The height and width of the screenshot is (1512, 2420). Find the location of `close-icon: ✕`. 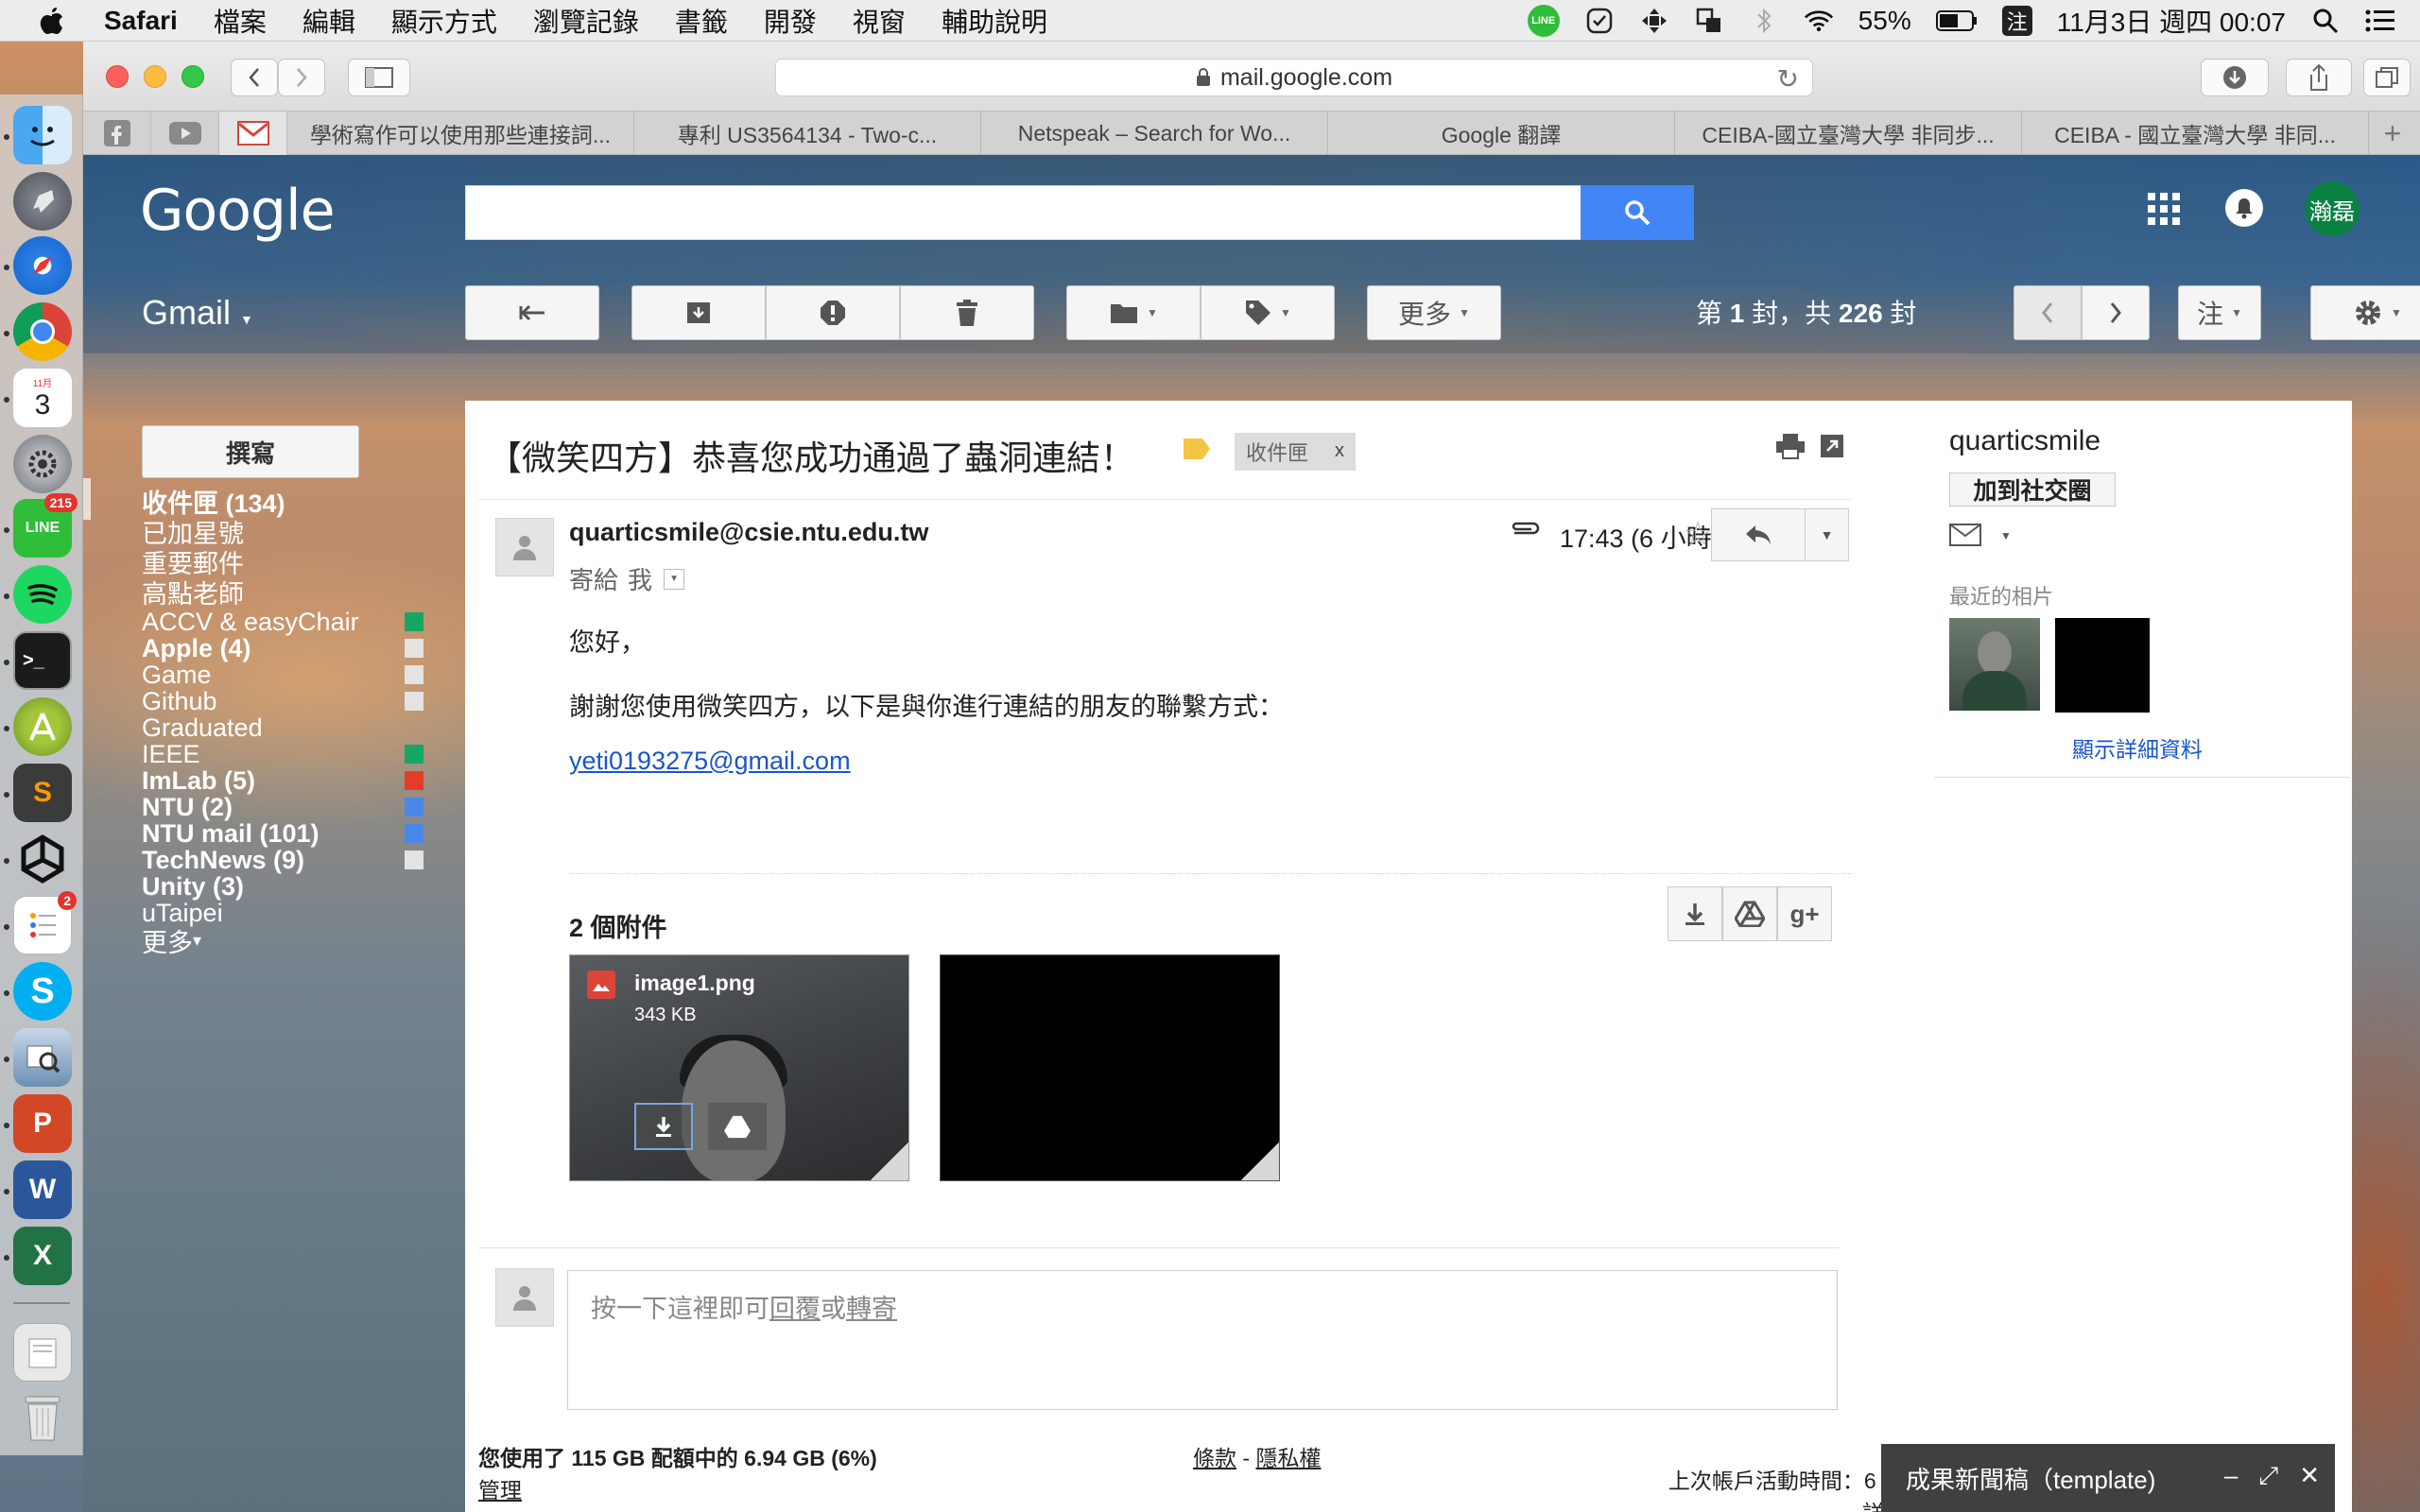

close-icon: ✕ is located at coordinates (2309, 1476).